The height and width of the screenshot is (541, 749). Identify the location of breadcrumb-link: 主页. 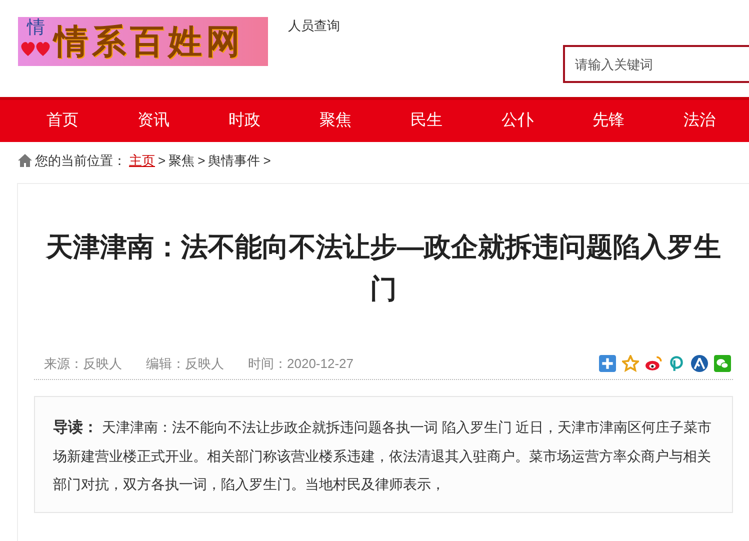
(142, 160).